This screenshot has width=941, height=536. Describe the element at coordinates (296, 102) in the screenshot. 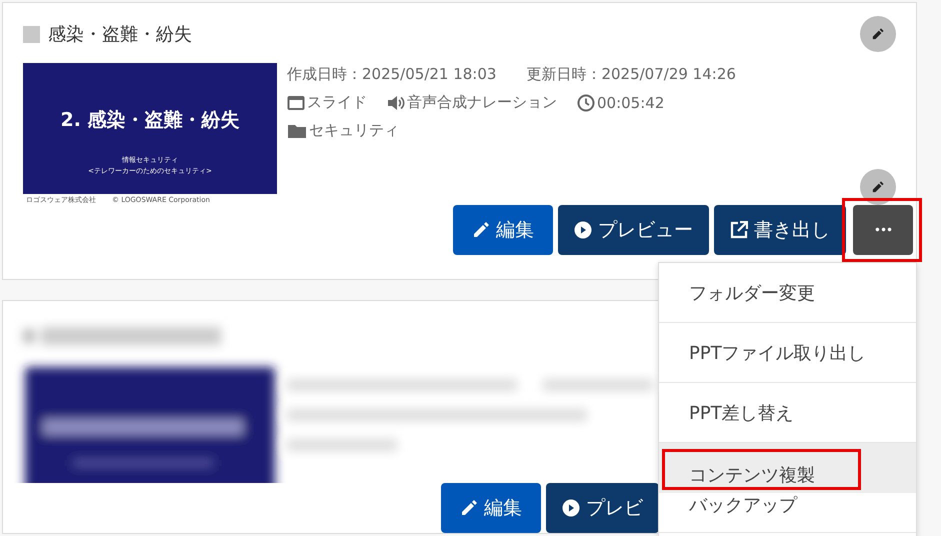

I see `slide-icon` at that location.